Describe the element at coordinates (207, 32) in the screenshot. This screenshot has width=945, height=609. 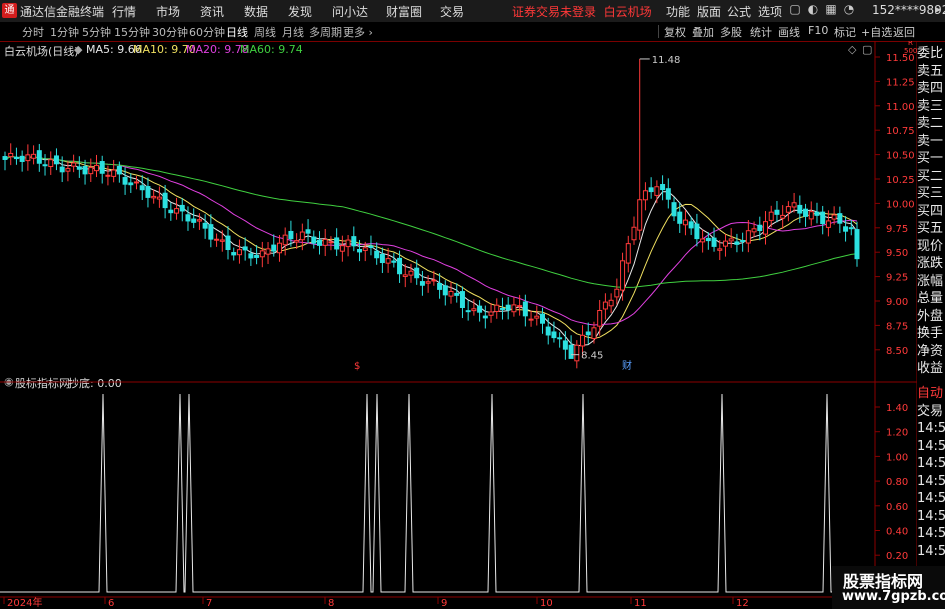
I see `tab-60min: 60分钟` at that location.